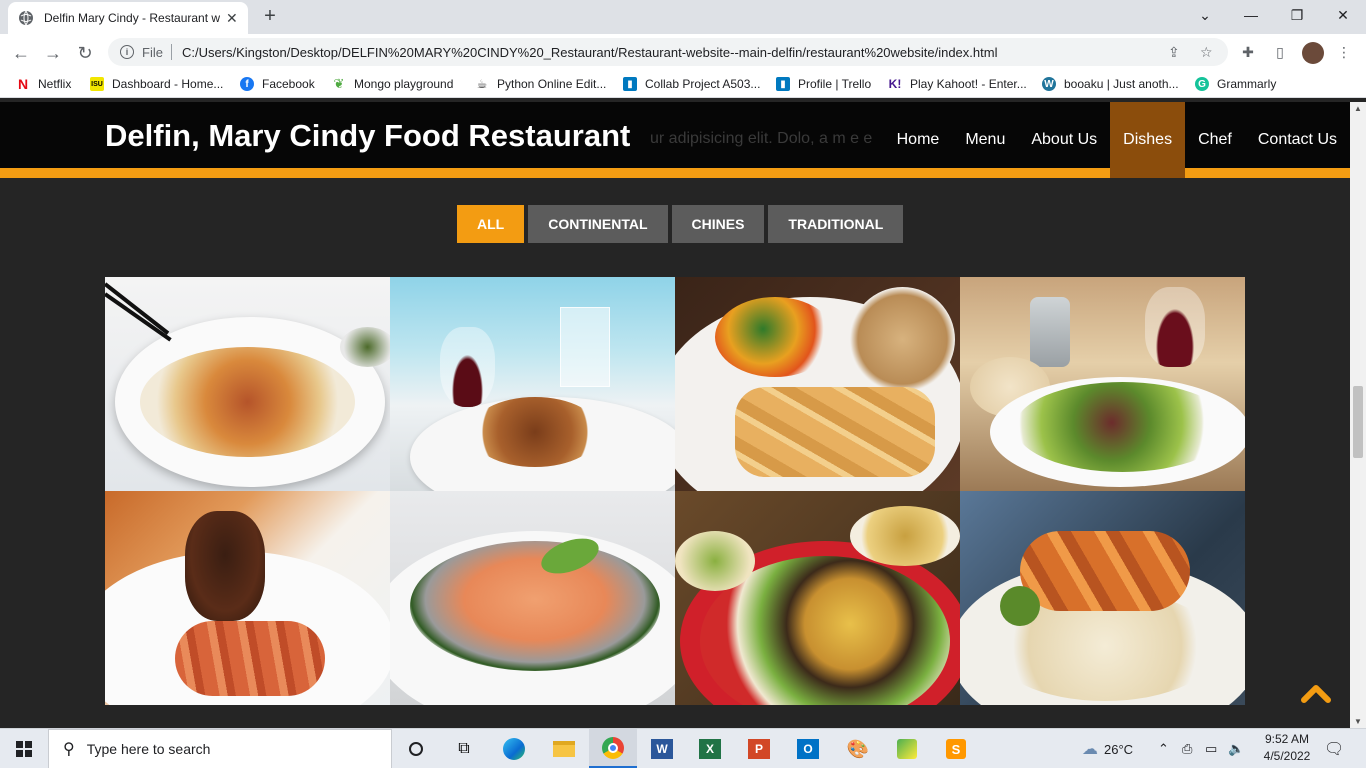  What do you see at coordinates (1235, 84) in the screenshot?
I see `bookmark-grammarly: G Grammarly` at bounding box center [1235, 84].